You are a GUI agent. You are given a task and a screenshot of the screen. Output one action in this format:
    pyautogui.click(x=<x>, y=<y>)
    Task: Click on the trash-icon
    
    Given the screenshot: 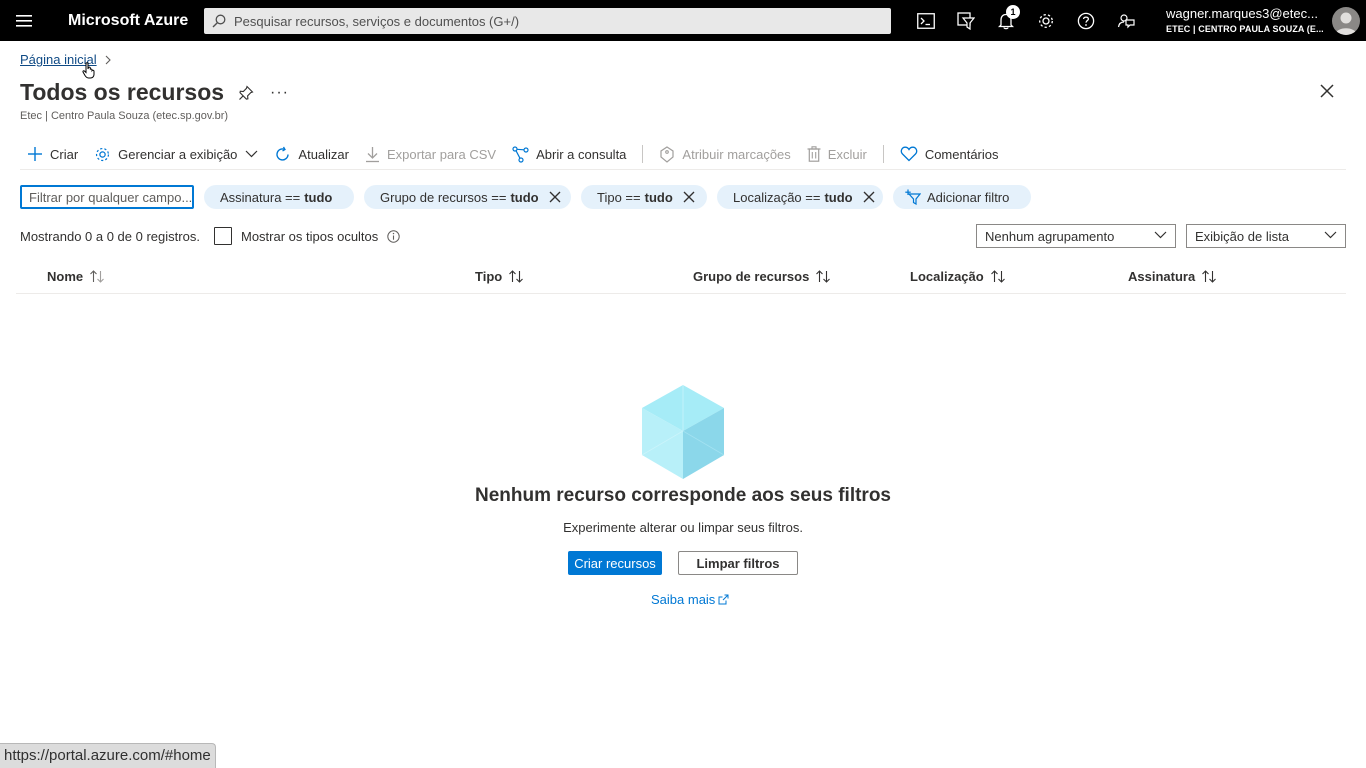 What is the action you would take?
    pyautogui.click(x=814, y=154)
    